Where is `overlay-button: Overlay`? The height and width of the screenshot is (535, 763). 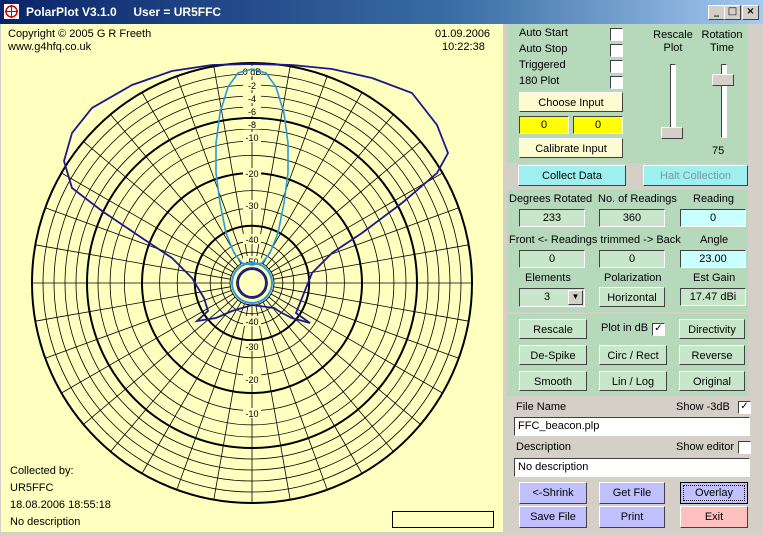 overlay-button: Overlay is located at coordinates (714, 493).